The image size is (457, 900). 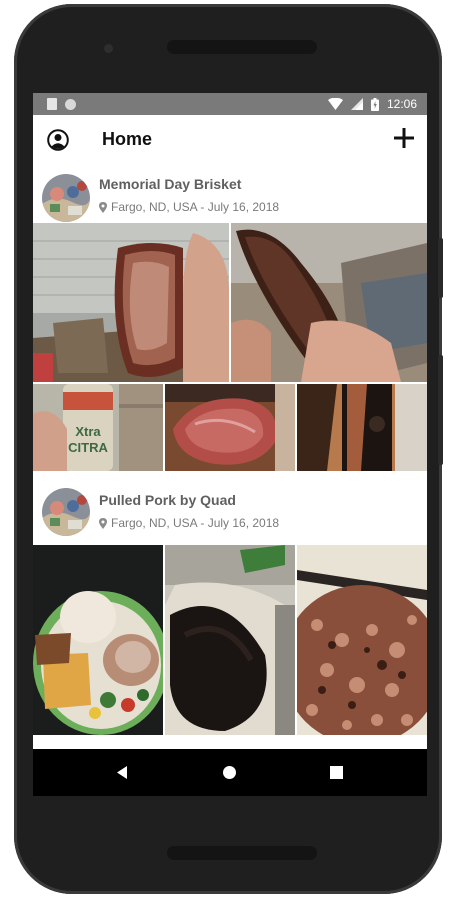 I want to click on account-icon, so click(x=58, y=140).